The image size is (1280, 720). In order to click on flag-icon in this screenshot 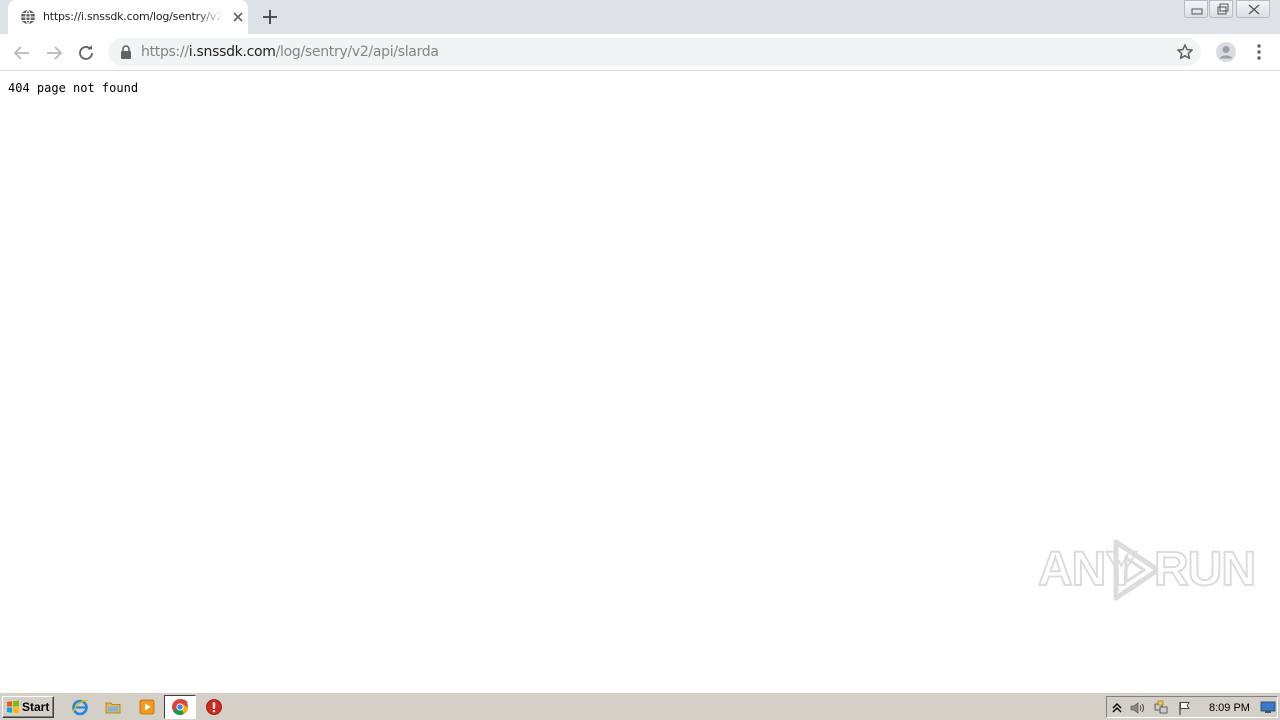, I will do `click(1185, 708)`.